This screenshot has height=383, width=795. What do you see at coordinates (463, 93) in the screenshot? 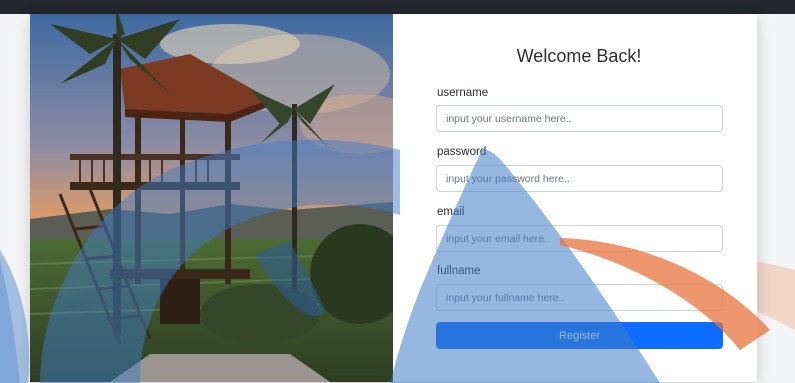
I see `username-label: username` at bounding box center [463, 93].